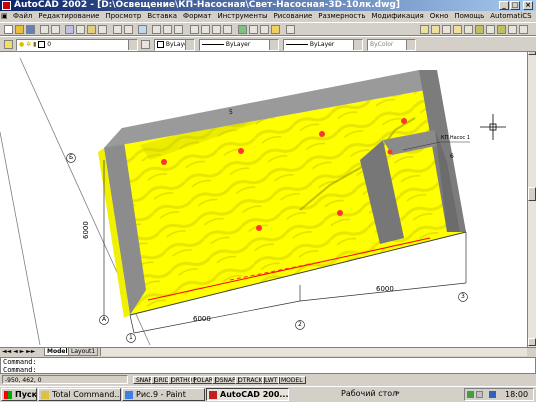  Describe the element at coordinates (20, 362) in the screenshot. I see `command-history-line: Command:` at that location.